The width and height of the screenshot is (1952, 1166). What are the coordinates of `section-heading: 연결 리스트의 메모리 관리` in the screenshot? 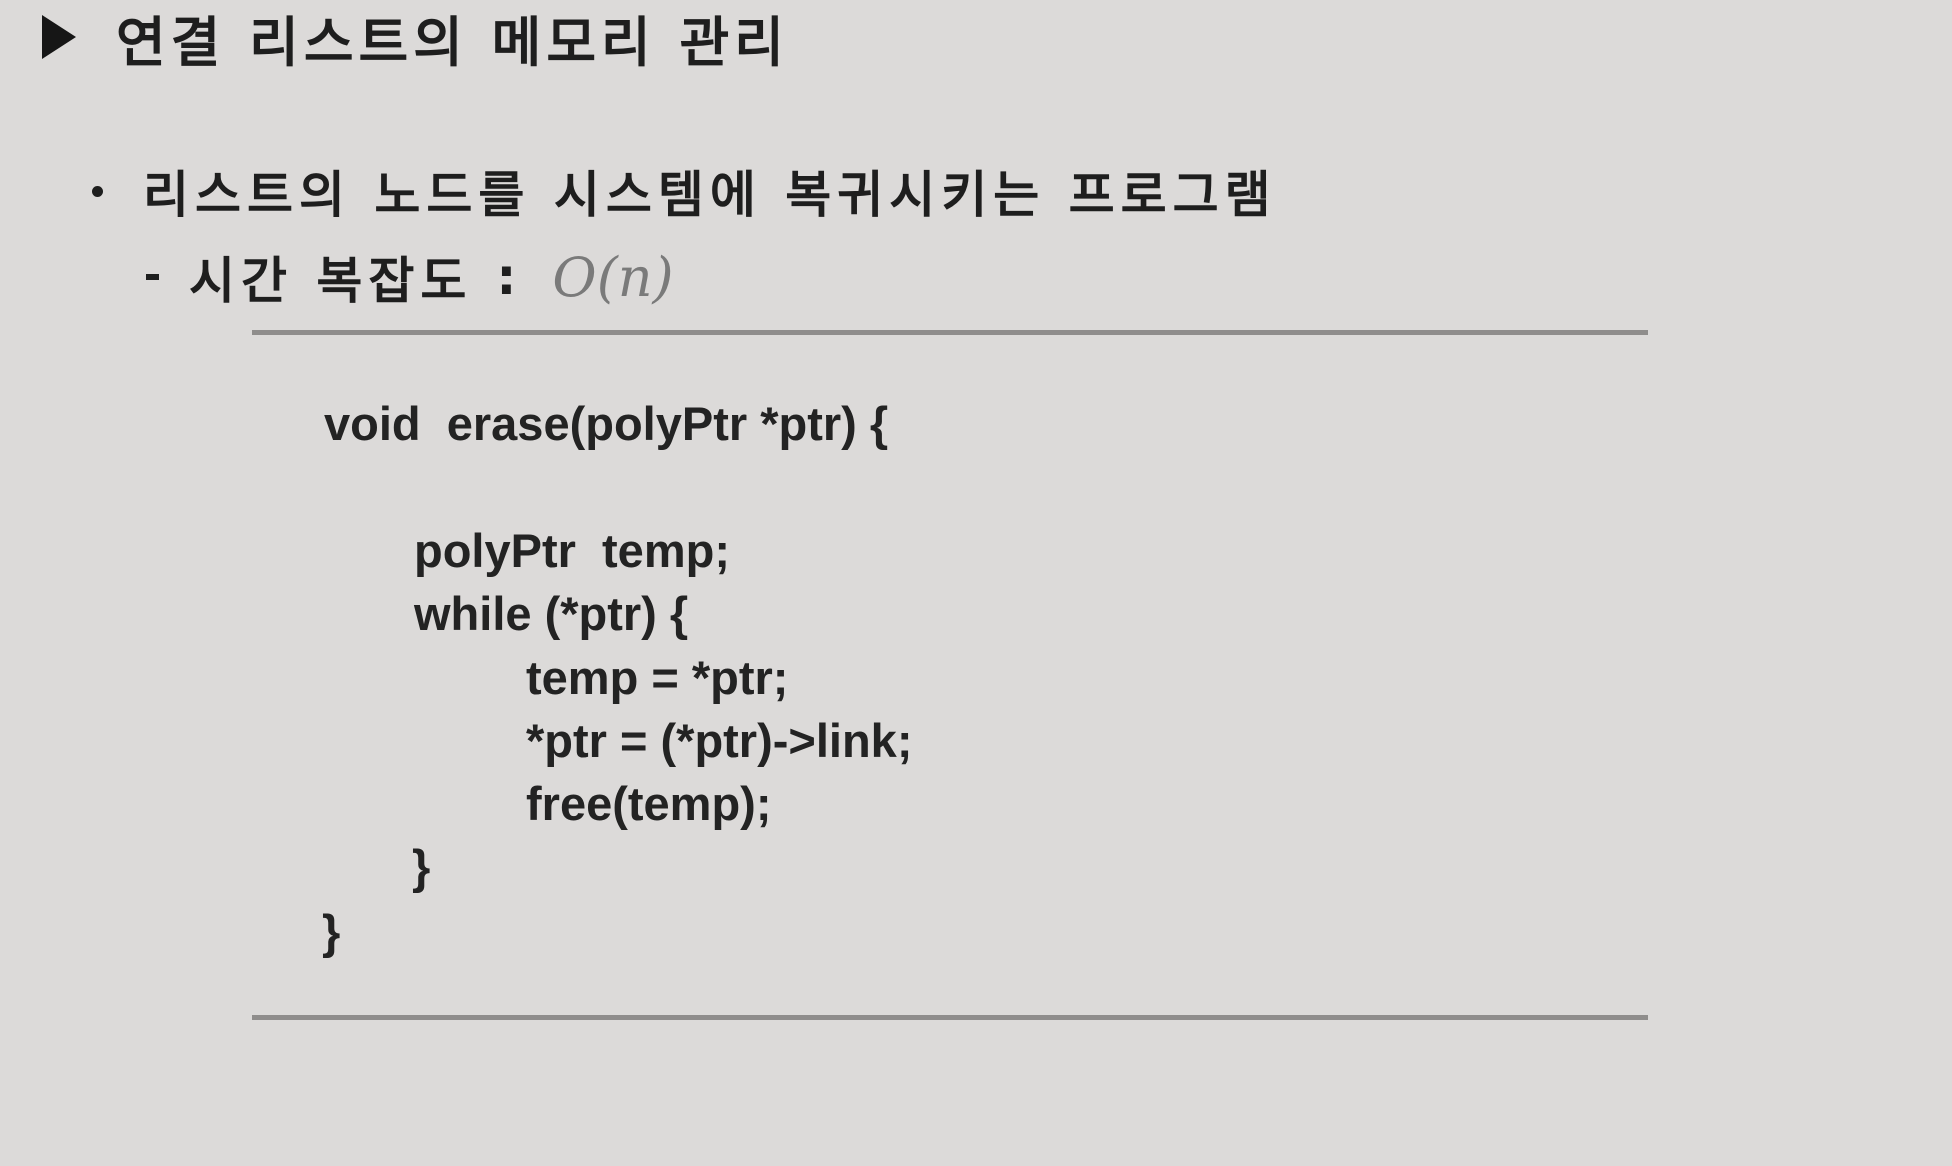 It's located at (415, 37).